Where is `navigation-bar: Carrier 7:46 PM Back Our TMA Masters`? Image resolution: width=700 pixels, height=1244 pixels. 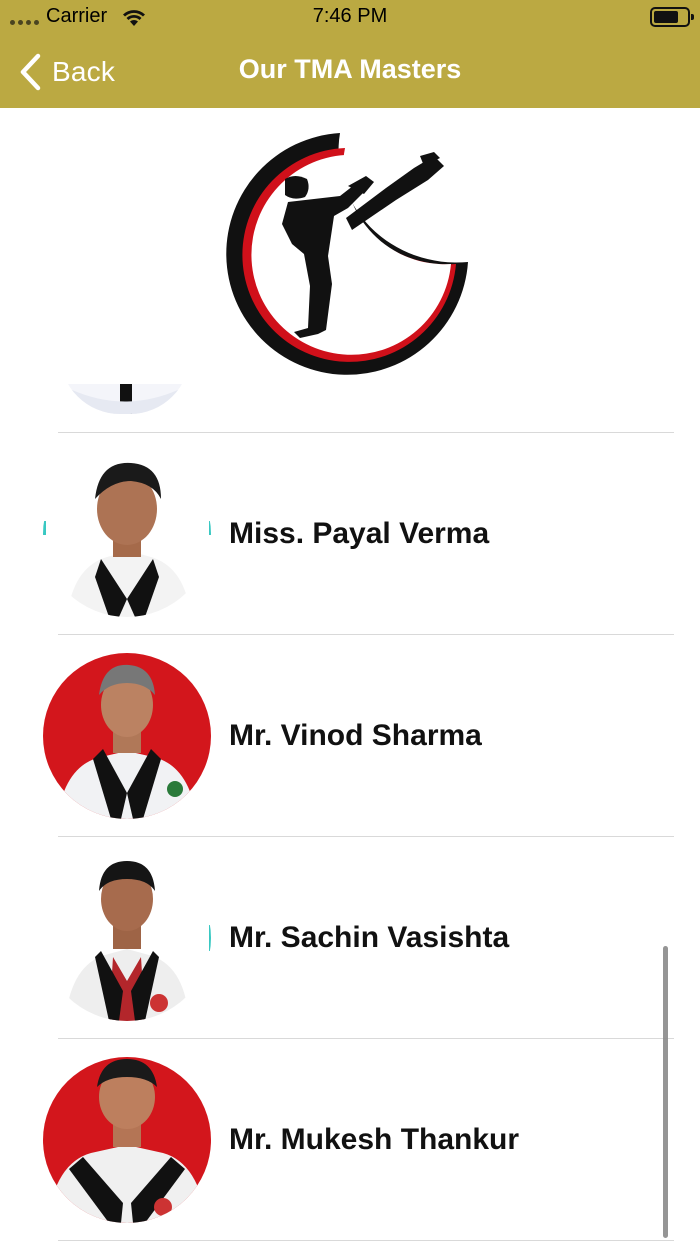 navigation-bar: Carrier 7:46 PM Back Our TMA Masters is located at coordinates (350, 54).